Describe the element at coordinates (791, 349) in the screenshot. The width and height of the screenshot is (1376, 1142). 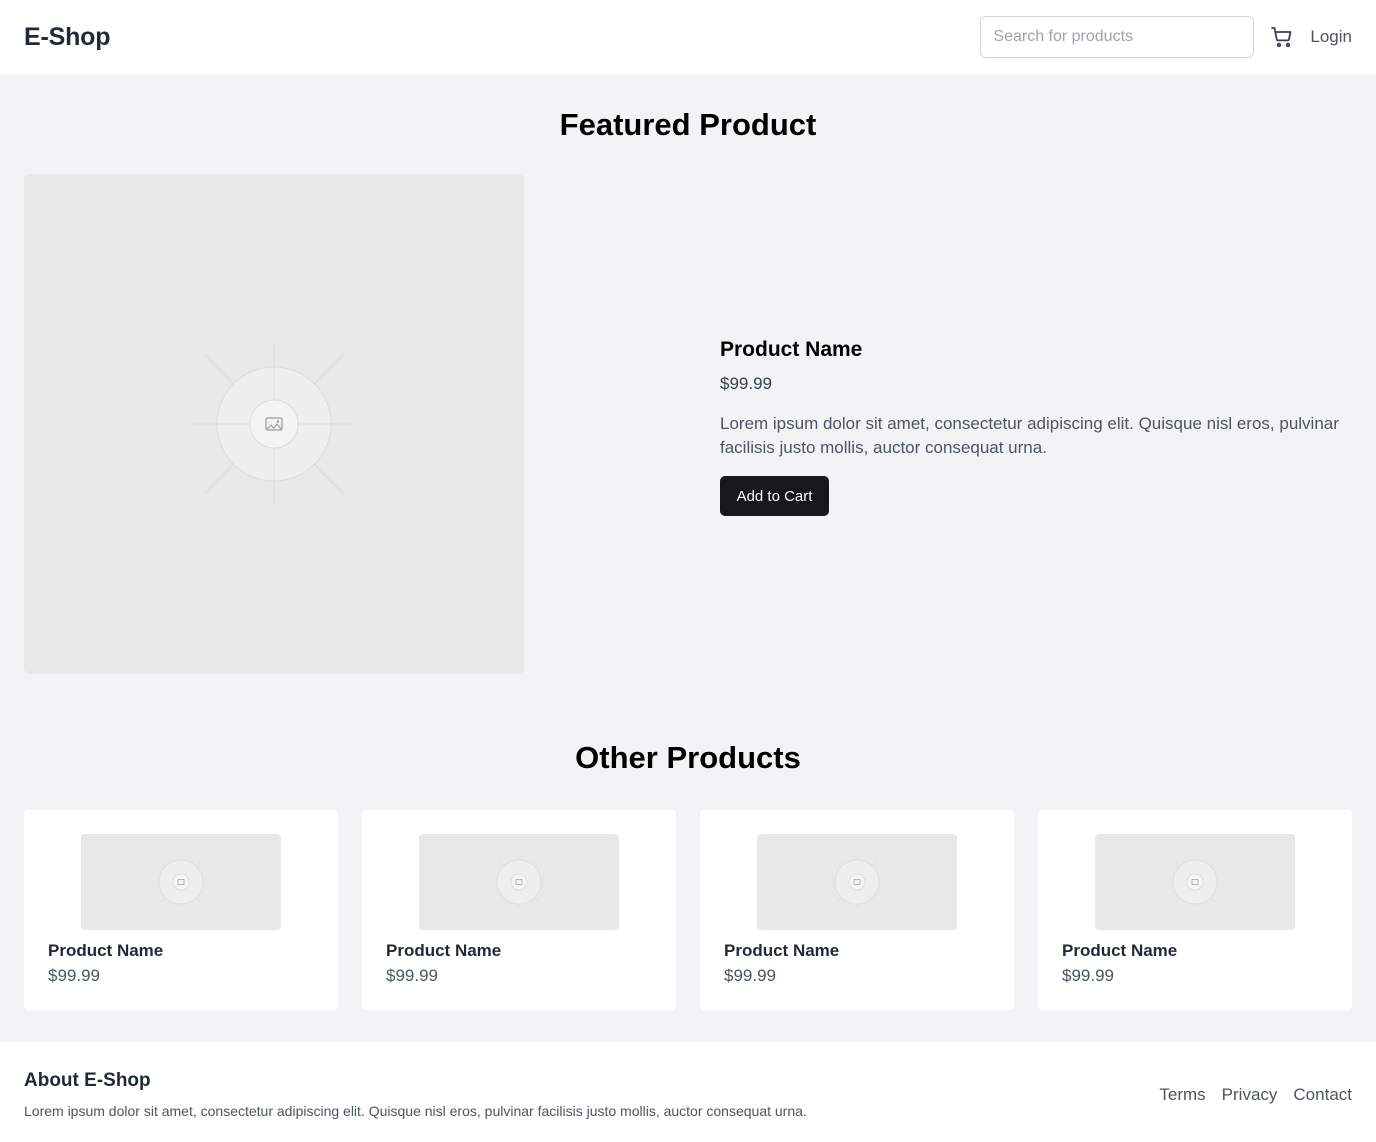
I see `featured-product-name: Product Name` at that location.